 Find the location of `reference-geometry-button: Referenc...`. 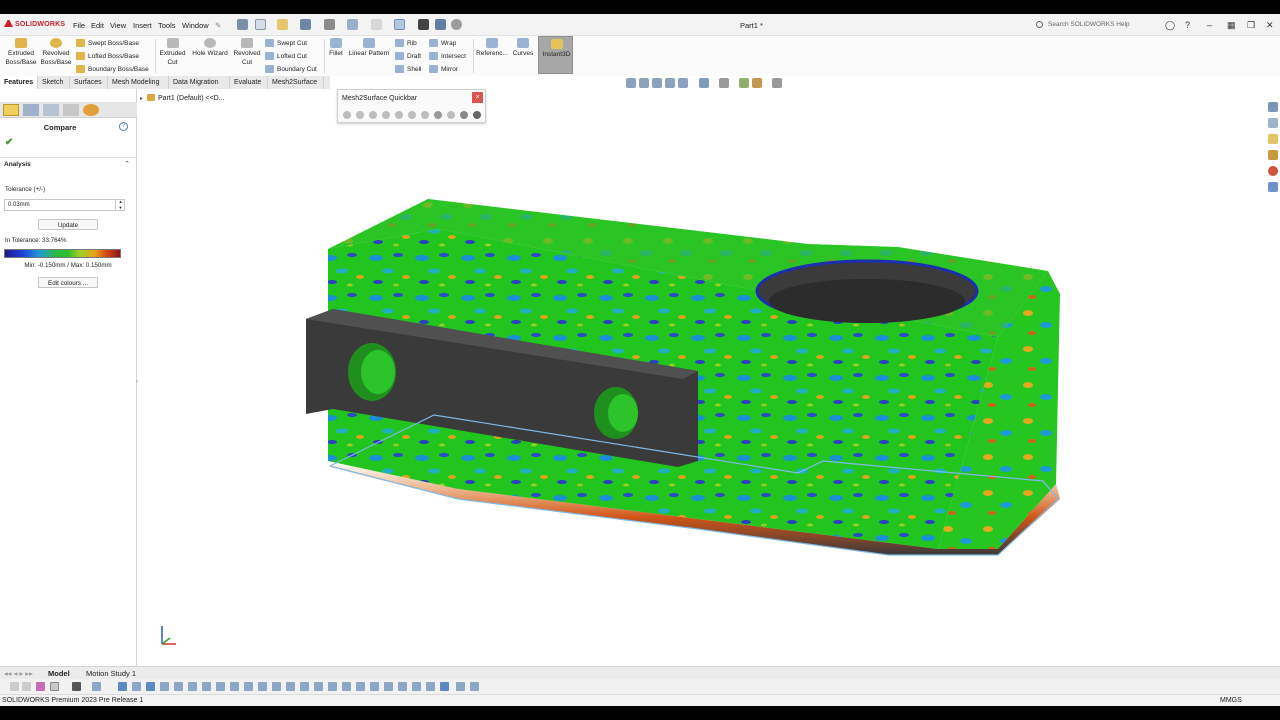

reference-geometry-button: Referenc... is located at coordinates (492, 47).